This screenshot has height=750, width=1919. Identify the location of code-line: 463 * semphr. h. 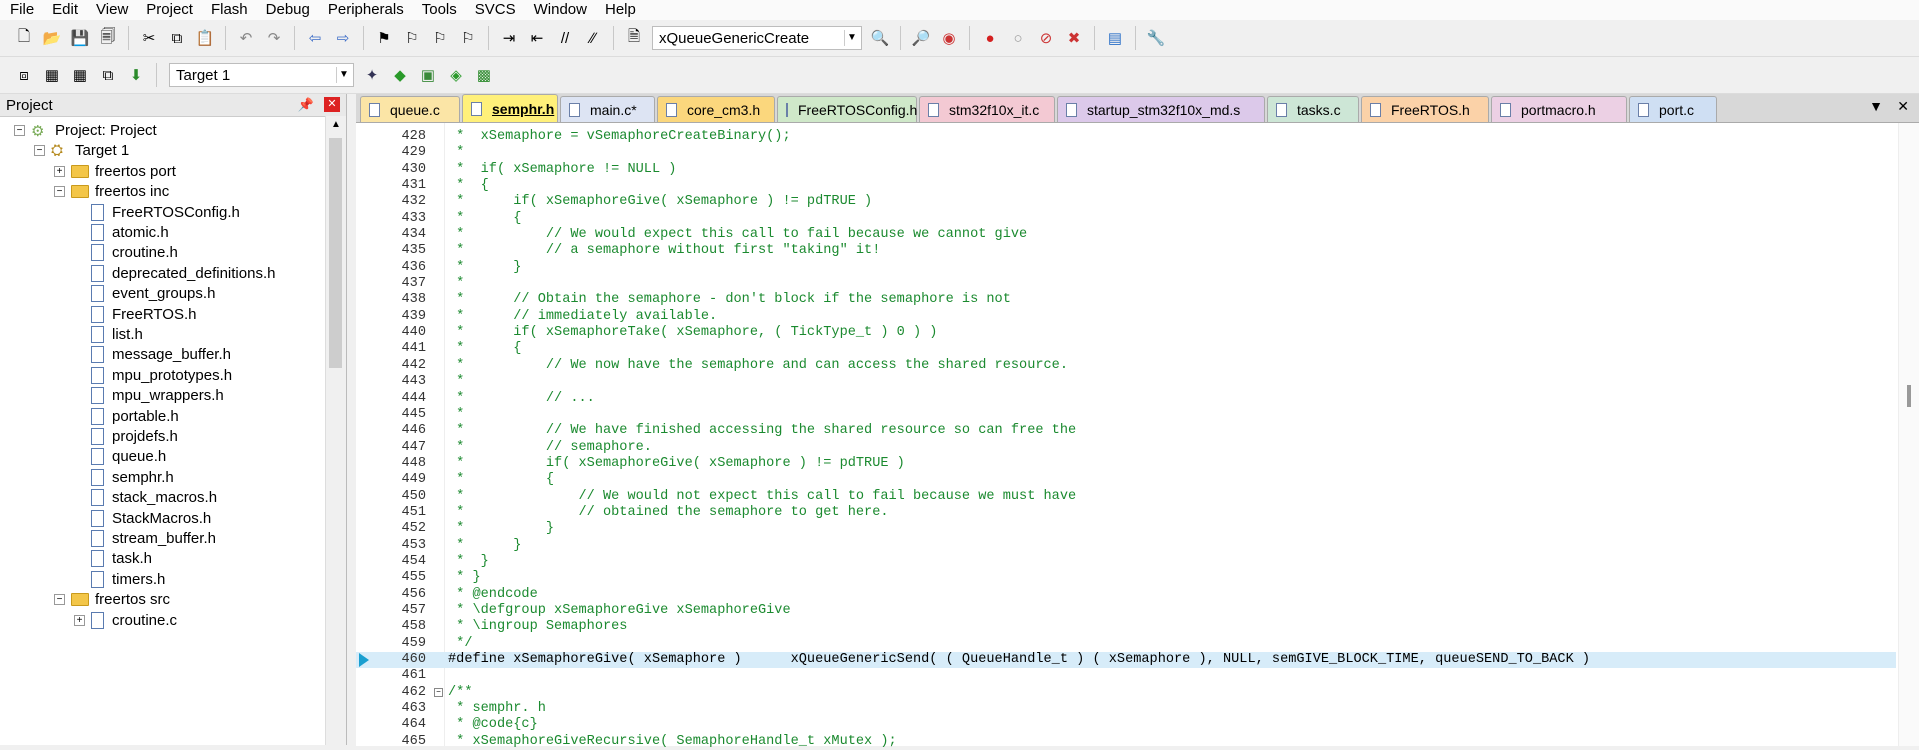
(1126, 709).